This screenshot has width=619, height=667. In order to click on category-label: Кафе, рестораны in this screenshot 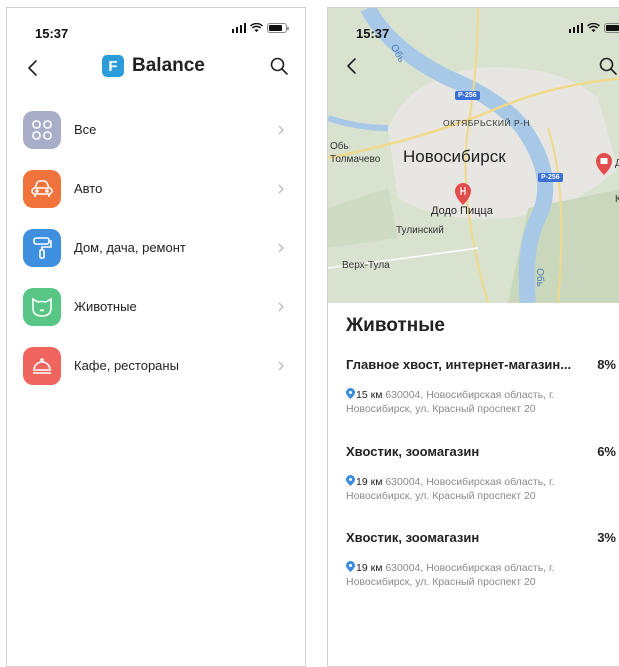, I will do `click(126, 365)`.